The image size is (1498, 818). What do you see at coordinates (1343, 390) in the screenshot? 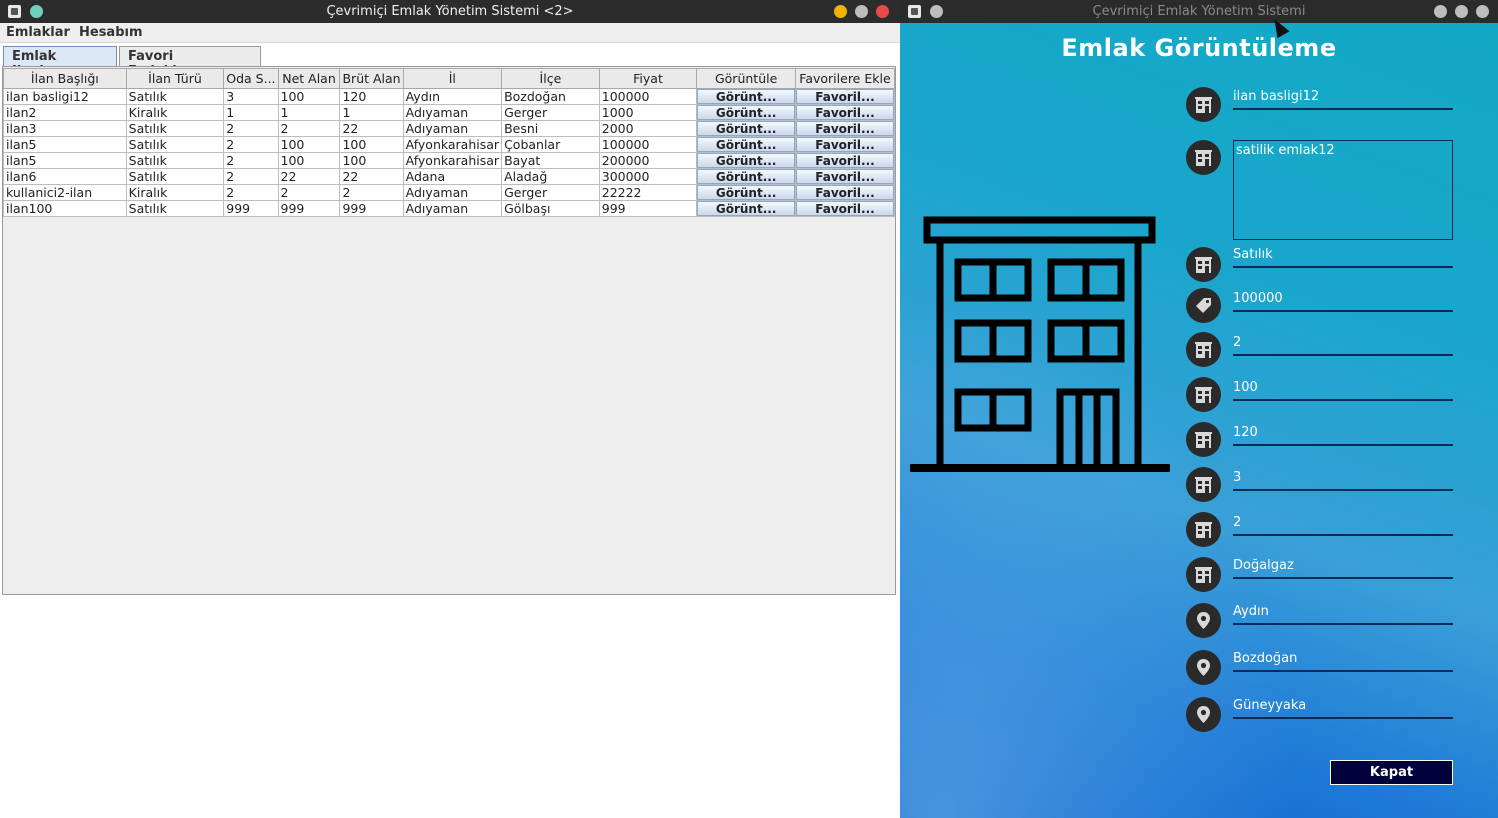
I see `detail-field: 100` at bounding box center [1343, 390].